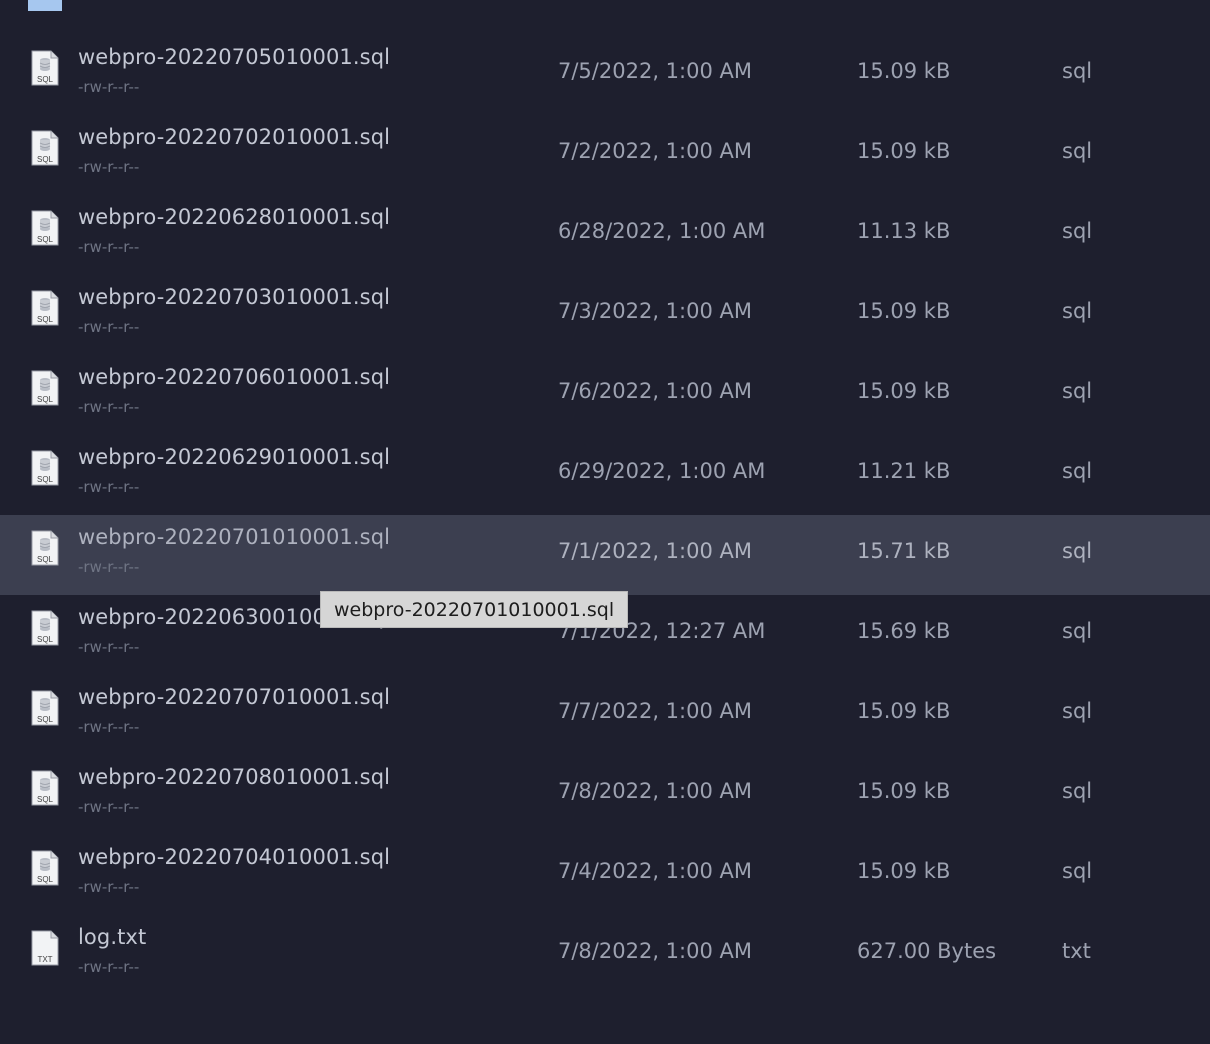 The height and width of the screenshot is (1044, 1210). What do you see at coordinates (44, 959) in the screenshot?
I see `svg-text: TXT` at bounding box center [44, 959].